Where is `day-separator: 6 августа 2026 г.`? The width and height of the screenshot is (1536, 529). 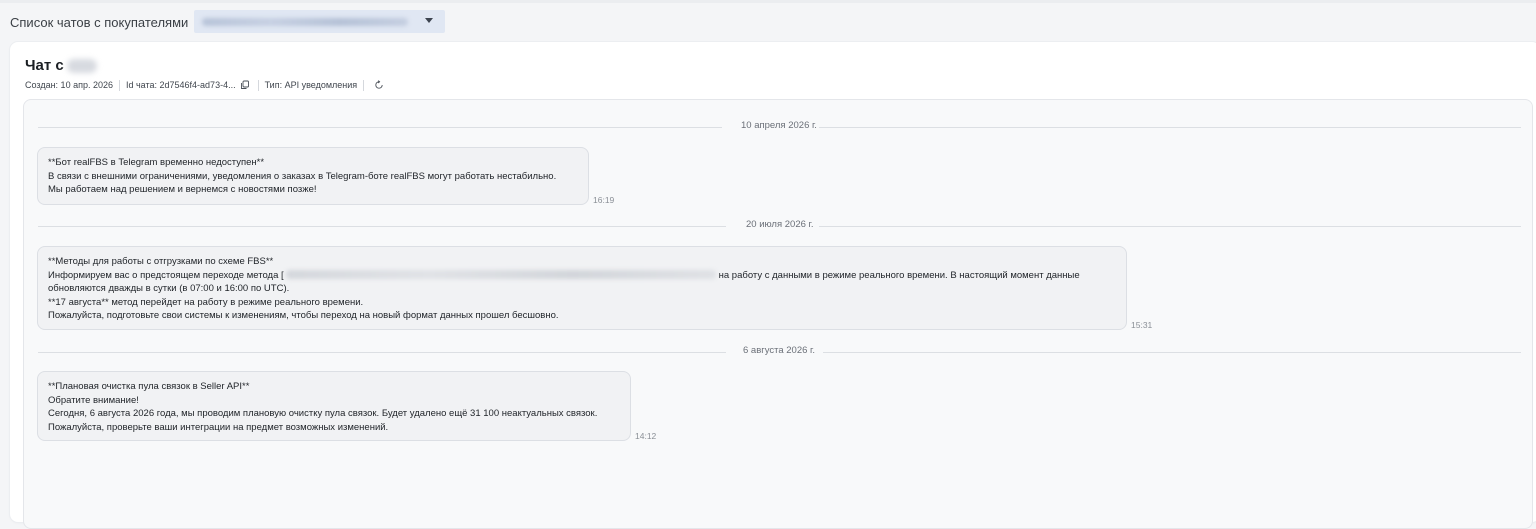
day-separator: 6 августа 2026 г. is located at coordinates (779, 352).